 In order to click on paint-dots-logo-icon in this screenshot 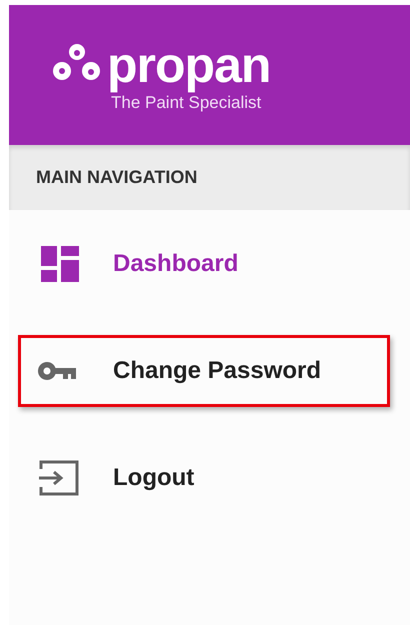, I will do `click(77, 62)`.